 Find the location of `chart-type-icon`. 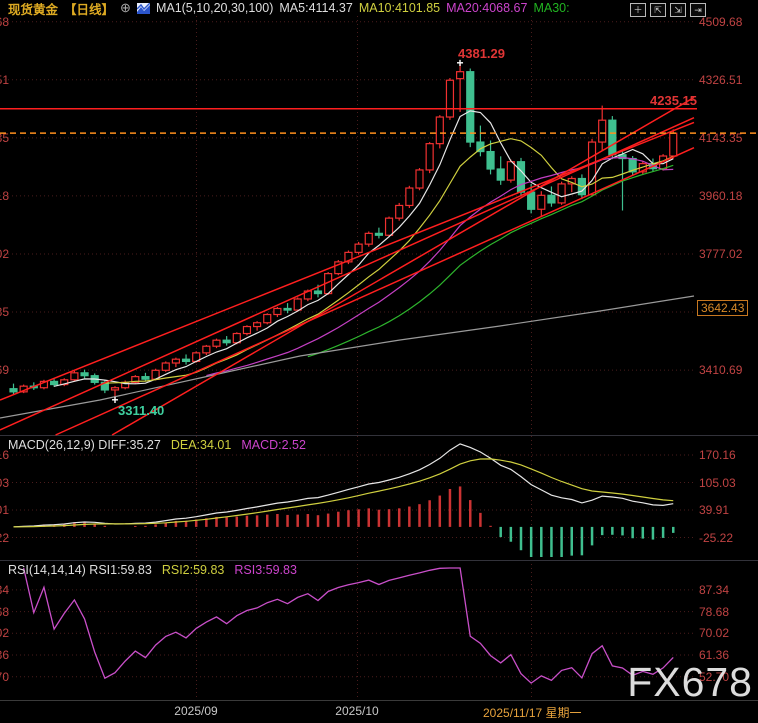

chart-type-icon is located at coordinates (143, 8).